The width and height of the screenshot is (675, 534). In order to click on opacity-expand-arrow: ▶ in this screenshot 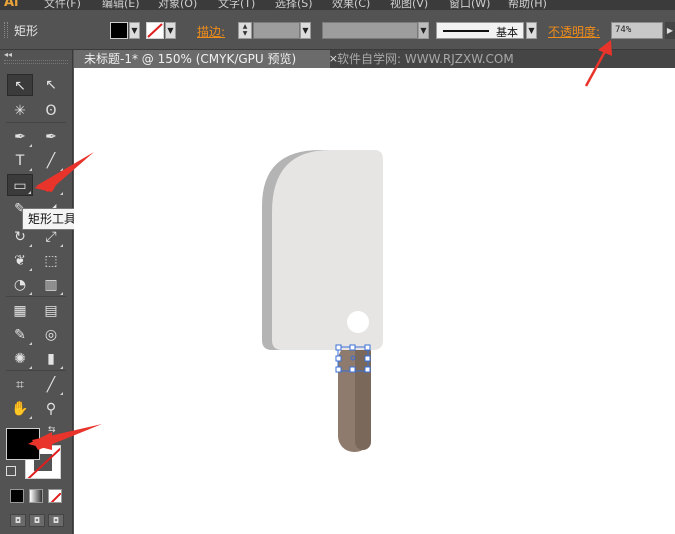, I will do `click(670, 30)`.